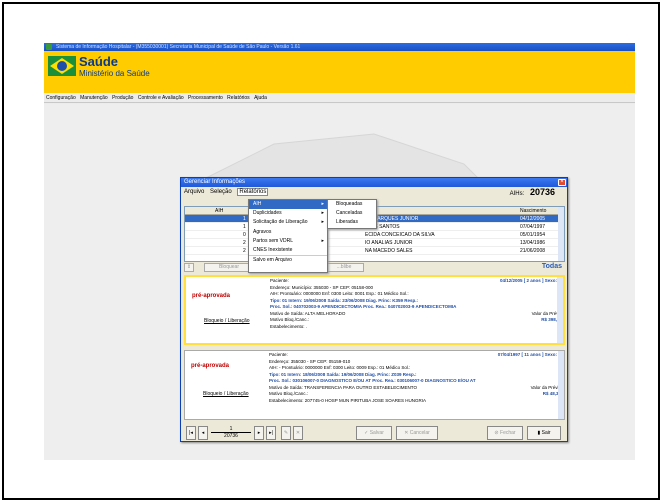 This screenshot has width=662, height=502. I want to click on app-icon, so click(49, 47).